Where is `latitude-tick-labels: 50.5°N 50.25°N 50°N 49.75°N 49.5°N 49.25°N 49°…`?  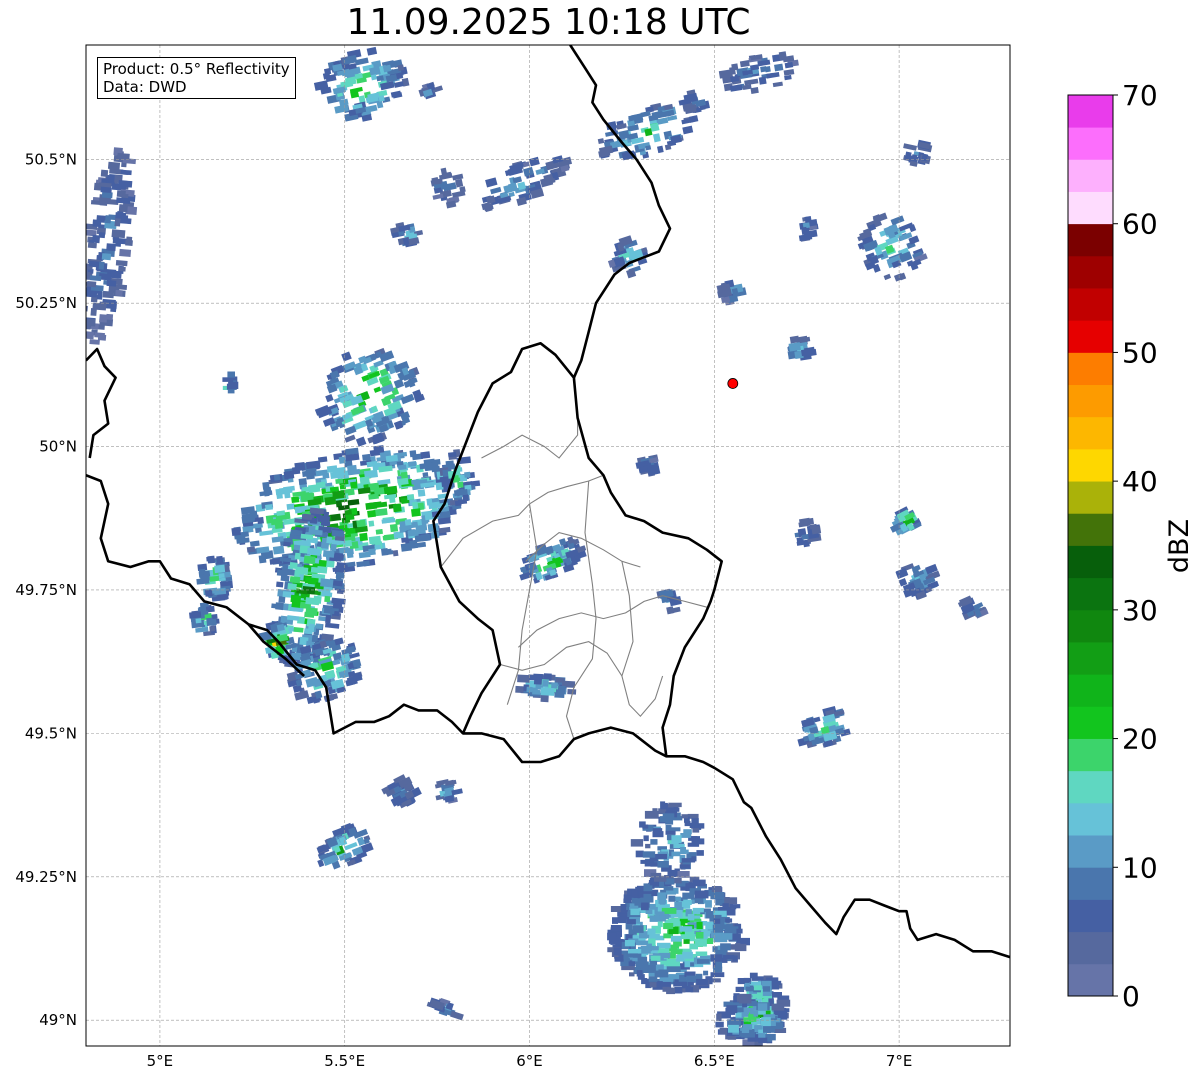
latitude-tick-labels: 50.5°N 50.25°N 50°N 49.75°N 49.5°N 49.25°N 49°… is located at coordinates (46, 590).